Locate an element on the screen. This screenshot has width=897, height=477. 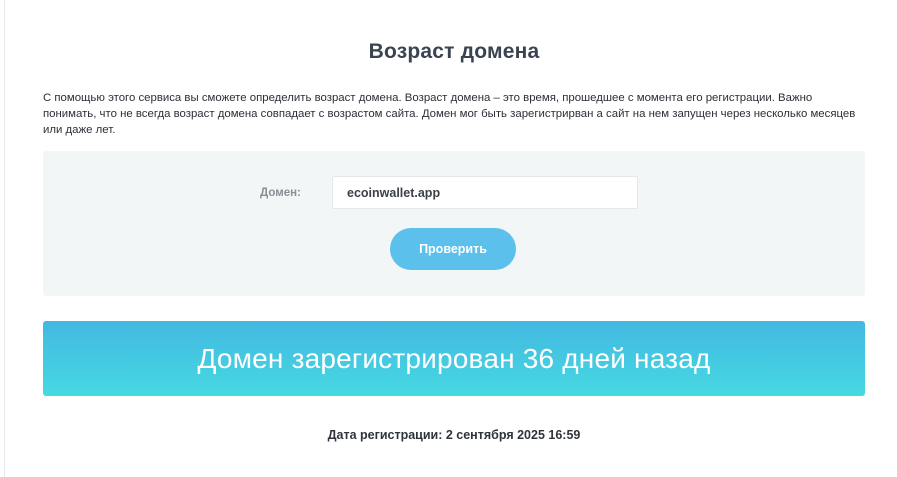
result-banner: Домен зарегистрирован 36 дней назад is located at coordinates (454, 358).